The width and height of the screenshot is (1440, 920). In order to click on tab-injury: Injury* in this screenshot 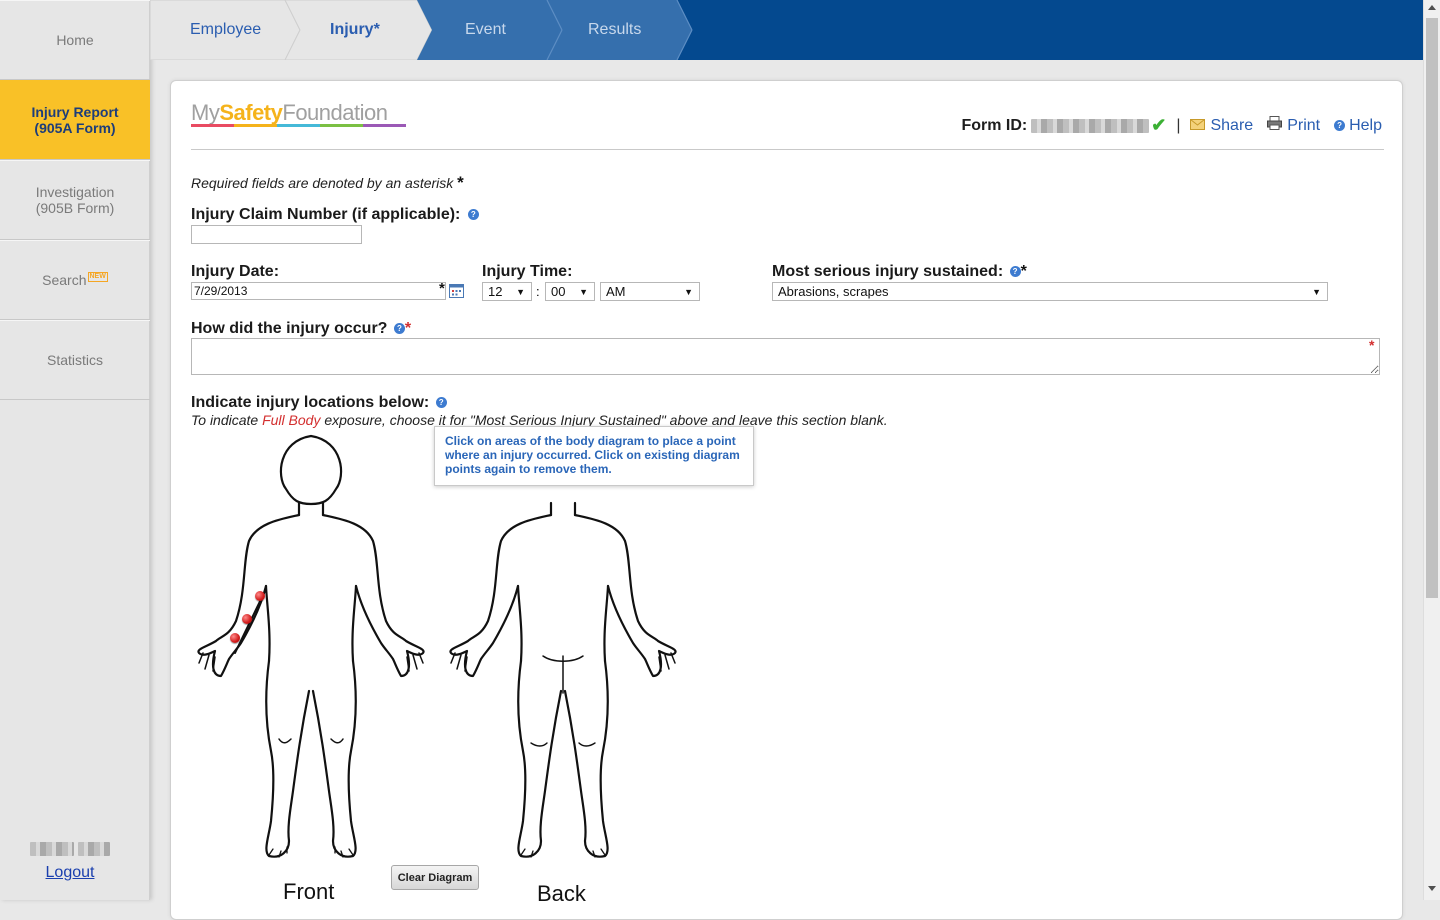, I will do `click(355, 30)`.